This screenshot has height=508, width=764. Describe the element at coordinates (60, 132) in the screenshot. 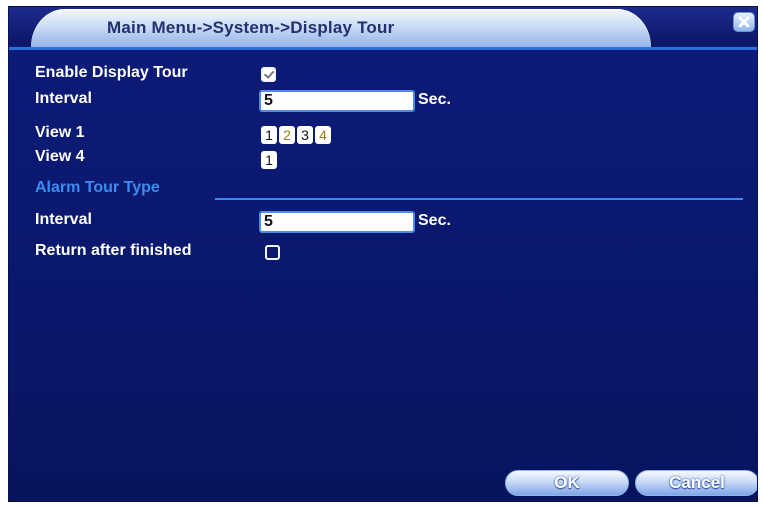

I see `view1-label: View 1` at that location.